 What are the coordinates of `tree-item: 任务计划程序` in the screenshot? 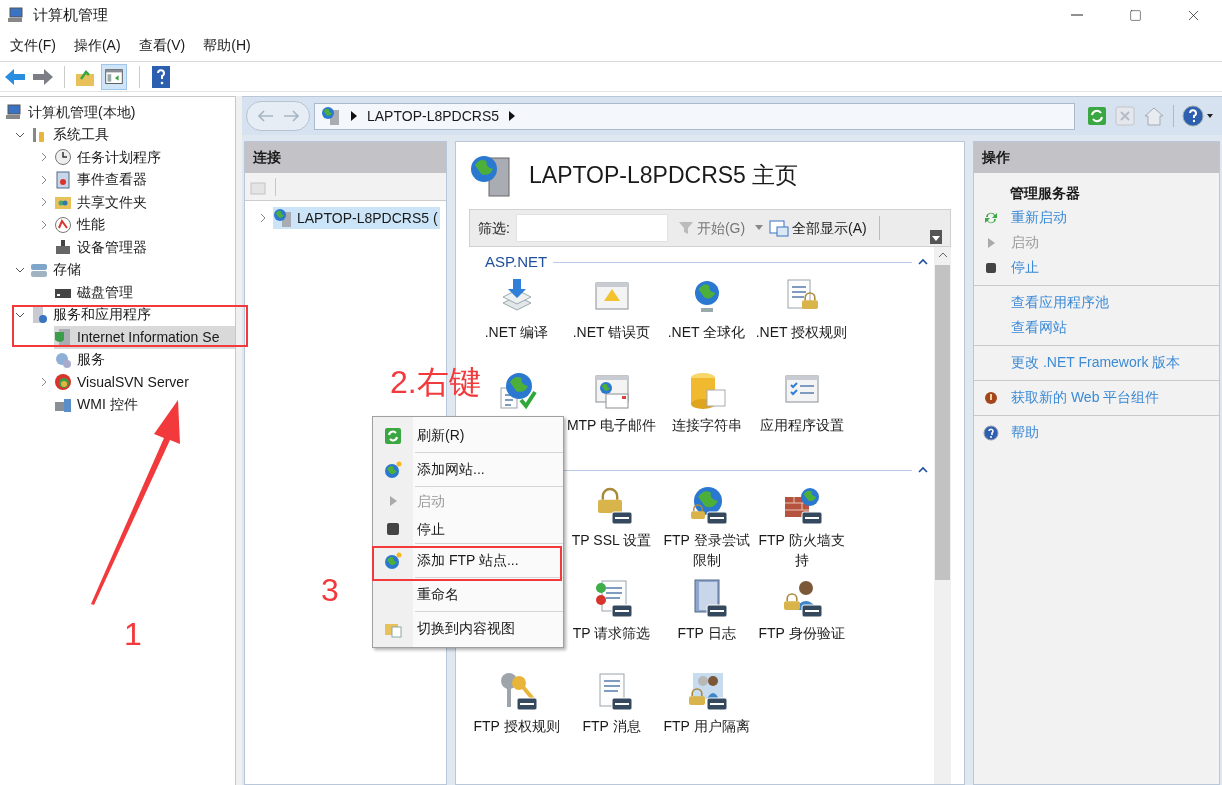 It's located at (144, 157).